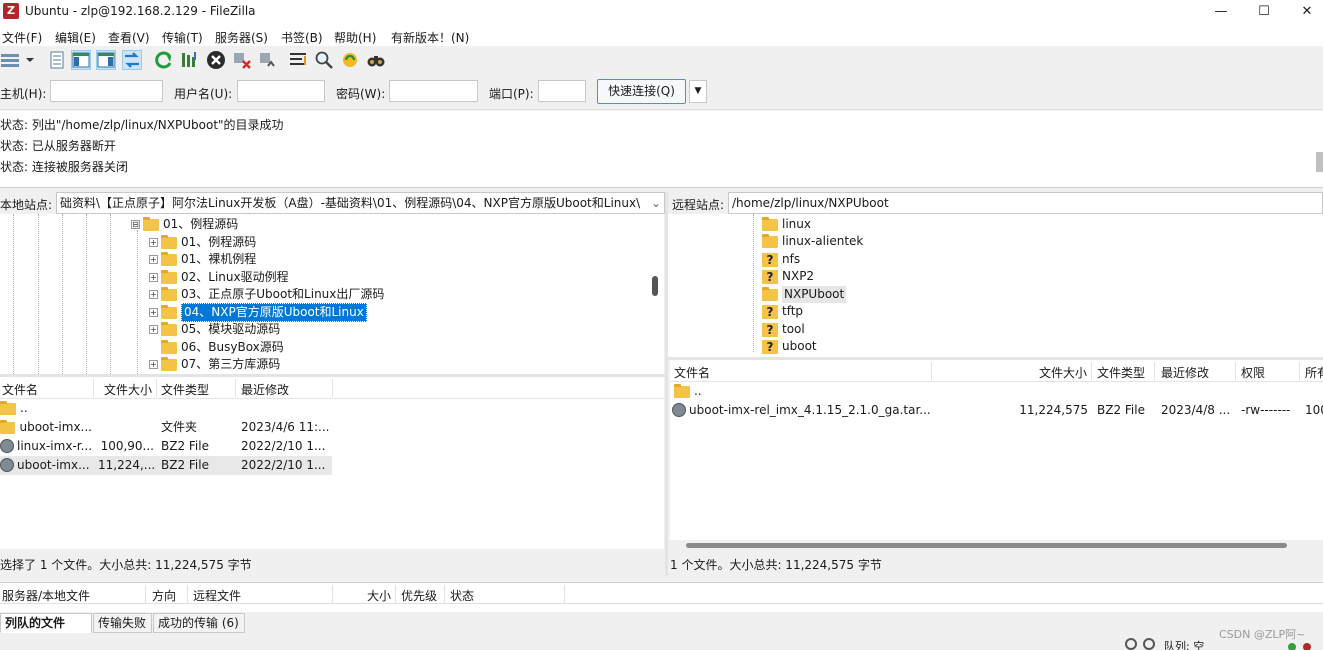  What do you see at coordinates (129, 37) in the screenshot?
I see `menu-view: 查看(V)` at bounding box center [129, 37].